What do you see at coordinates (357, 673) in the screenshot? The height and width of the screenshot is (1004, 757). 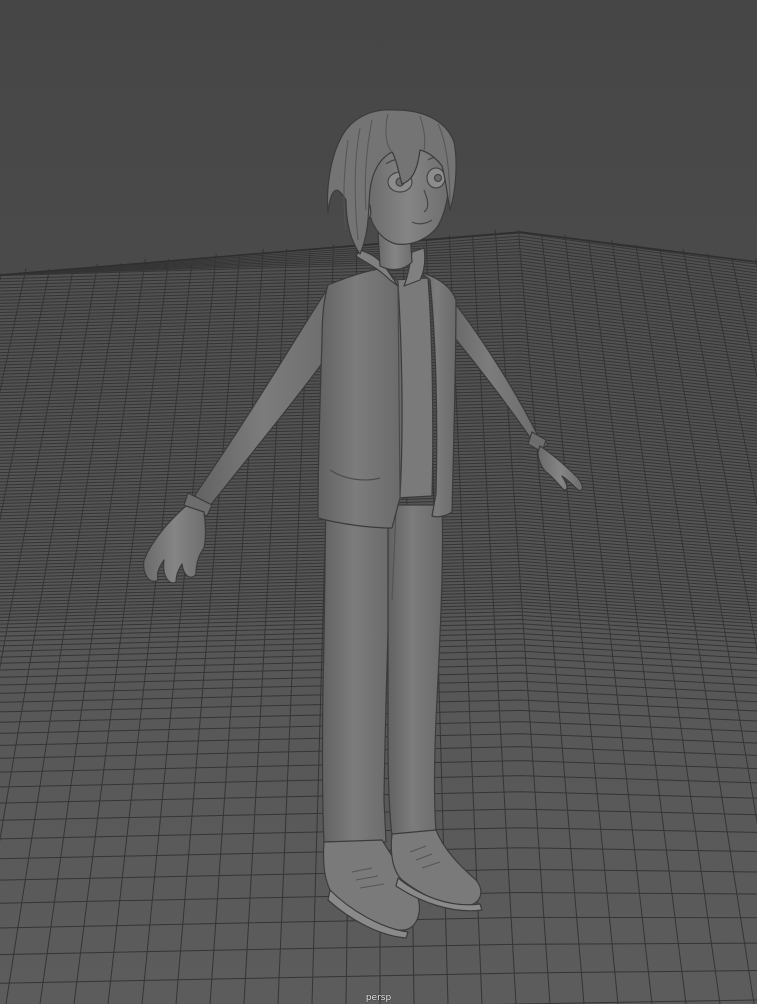 I see `left-leg-jeans` at bounding box center [357, 673].